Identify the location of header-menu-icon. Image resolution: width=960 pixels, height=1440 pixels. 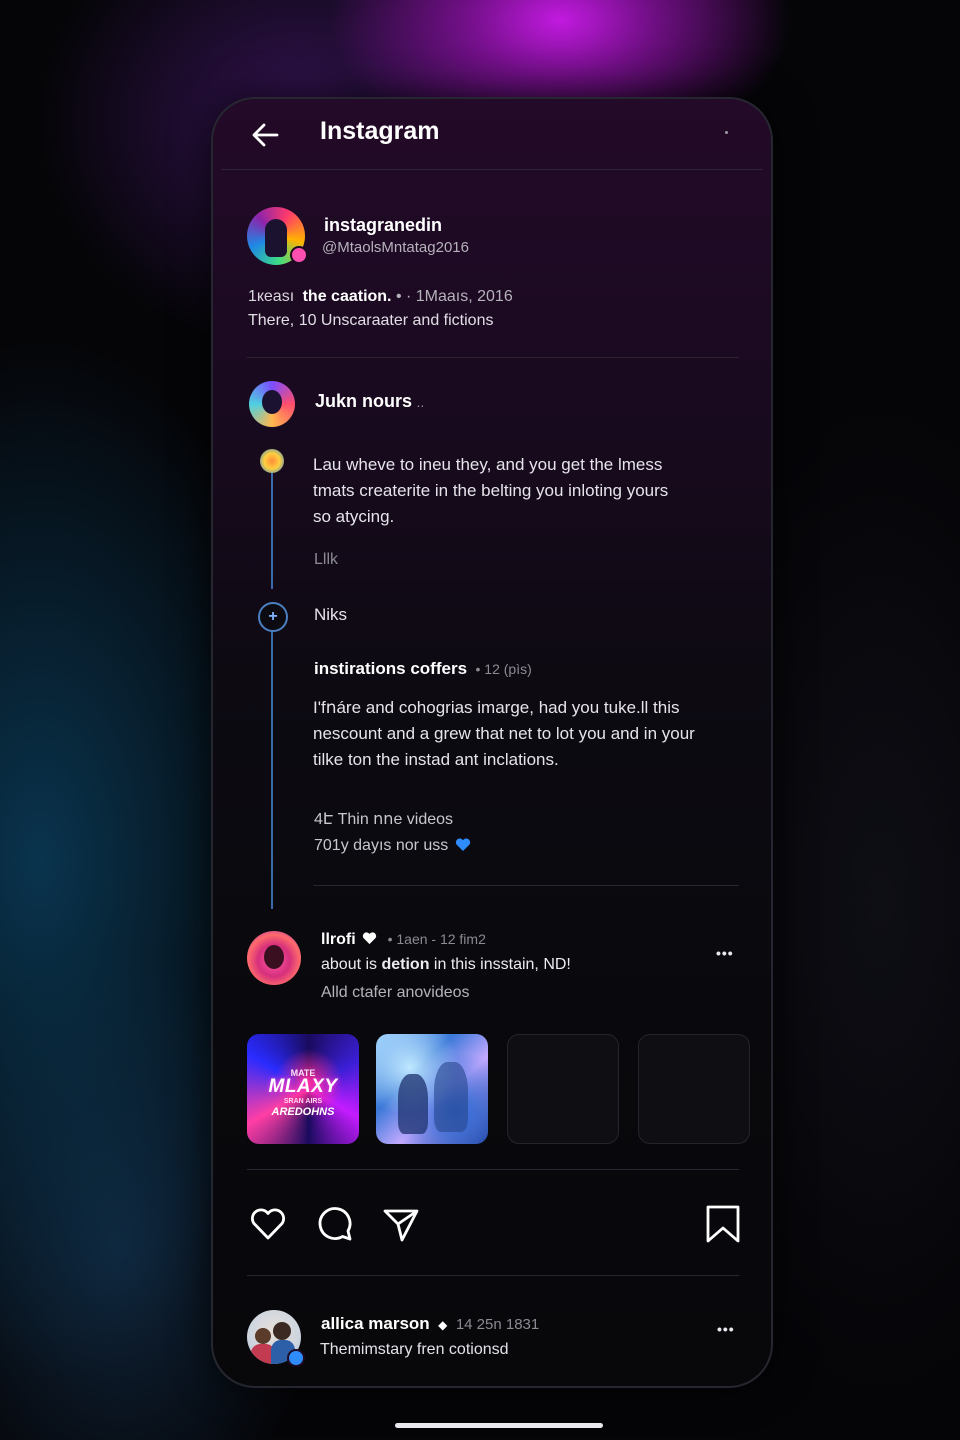
(726, 132).